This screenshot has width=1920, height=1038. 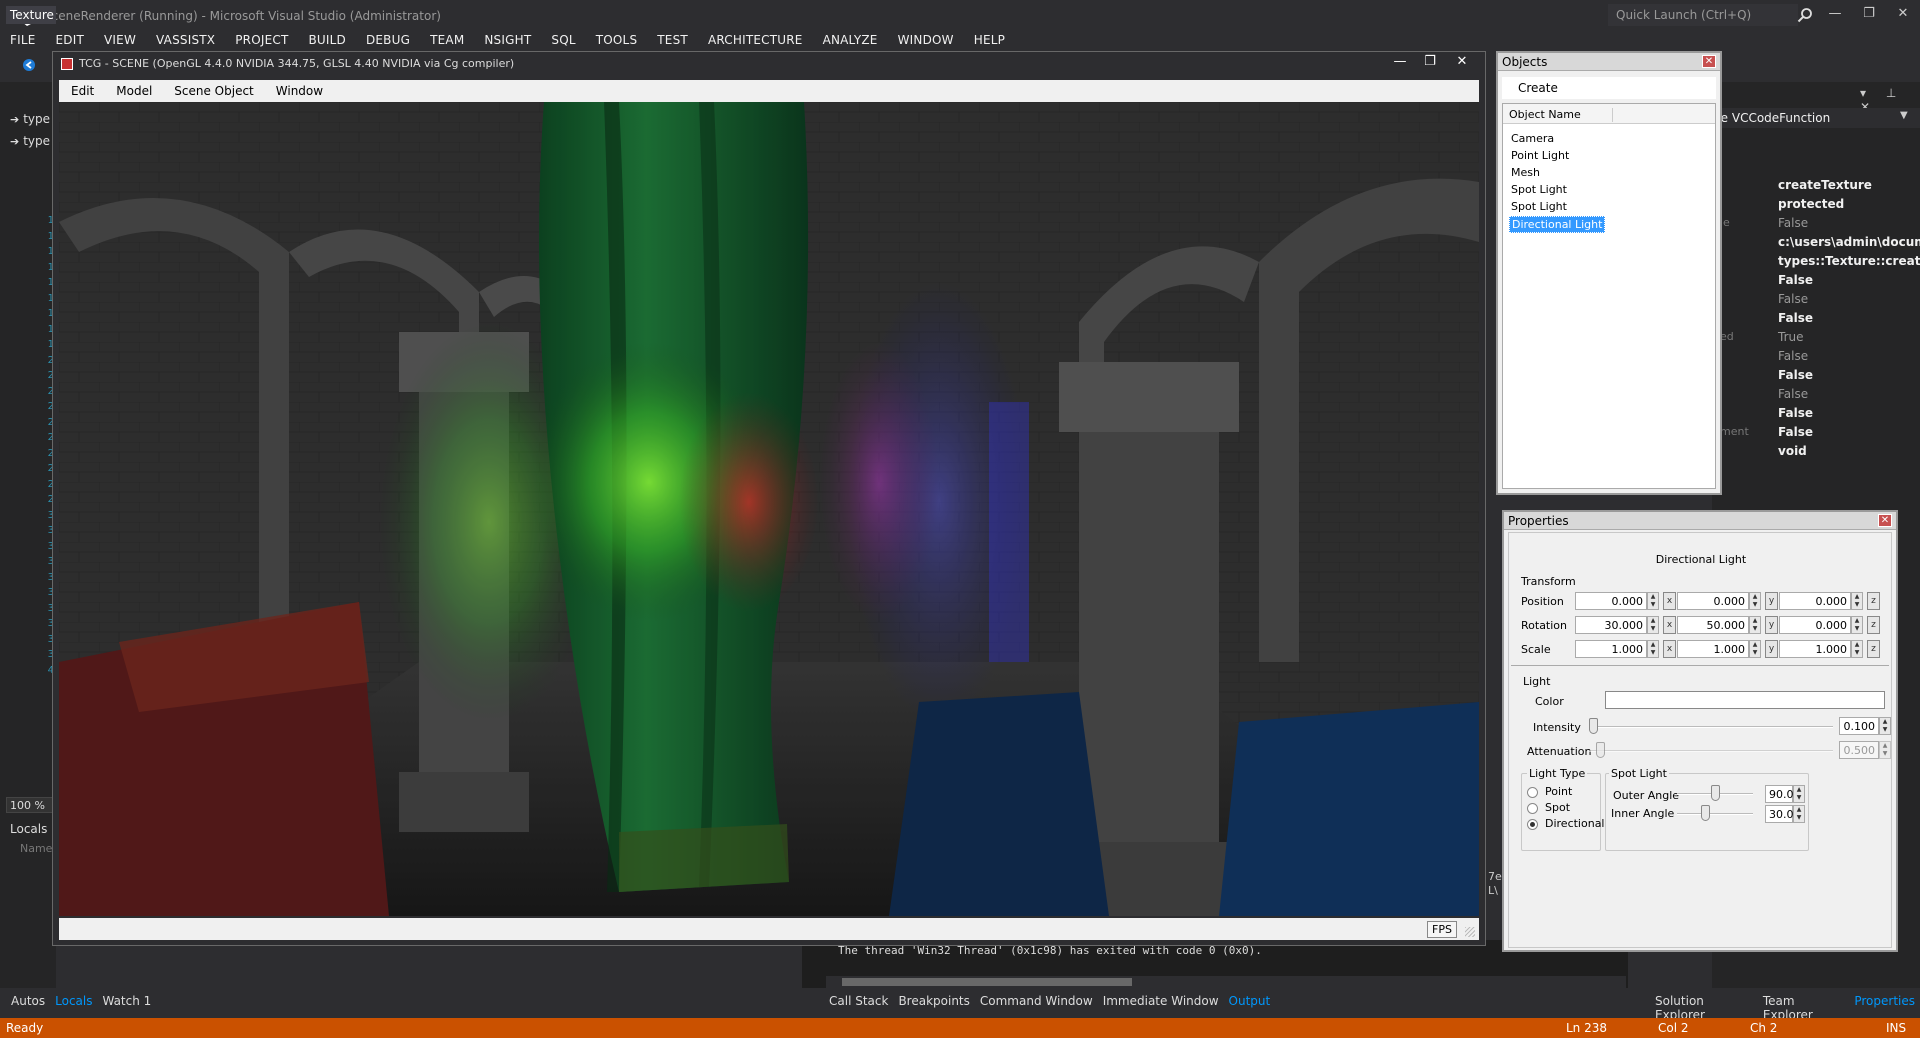 What do you see at coordinates (1816, 185) in the screenshot?
I see `property-row: createTexture` at bounding box center [1816, 185].